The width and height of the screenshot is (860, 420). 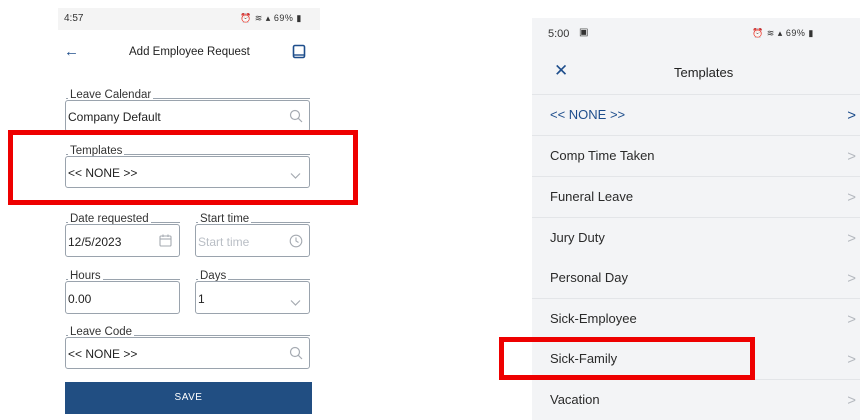 What do you see at coordinates (696, 278) in the screenshot?
I see `list-item: Personal Day >` at bounding box center [696, 278].